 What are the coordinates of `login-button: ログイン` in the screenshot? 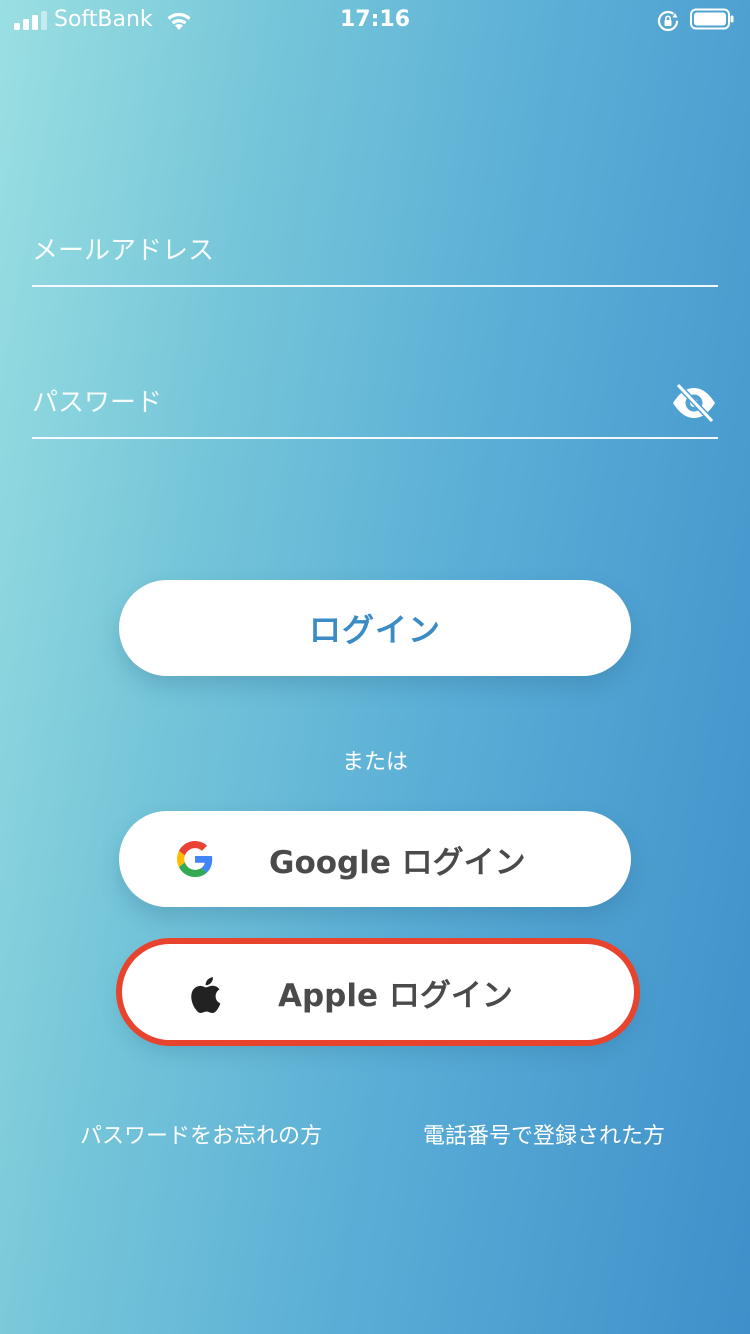 It's located at (375, 628).